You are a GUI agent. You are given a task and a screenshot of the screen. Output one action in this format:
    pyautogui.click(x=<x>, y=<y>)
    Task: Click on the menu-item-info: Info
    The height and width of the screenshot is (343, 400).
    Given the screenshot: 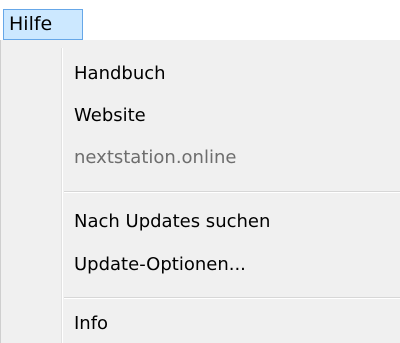 What is the action you would take?
    pyautogui.click(x=200, y=323)
    